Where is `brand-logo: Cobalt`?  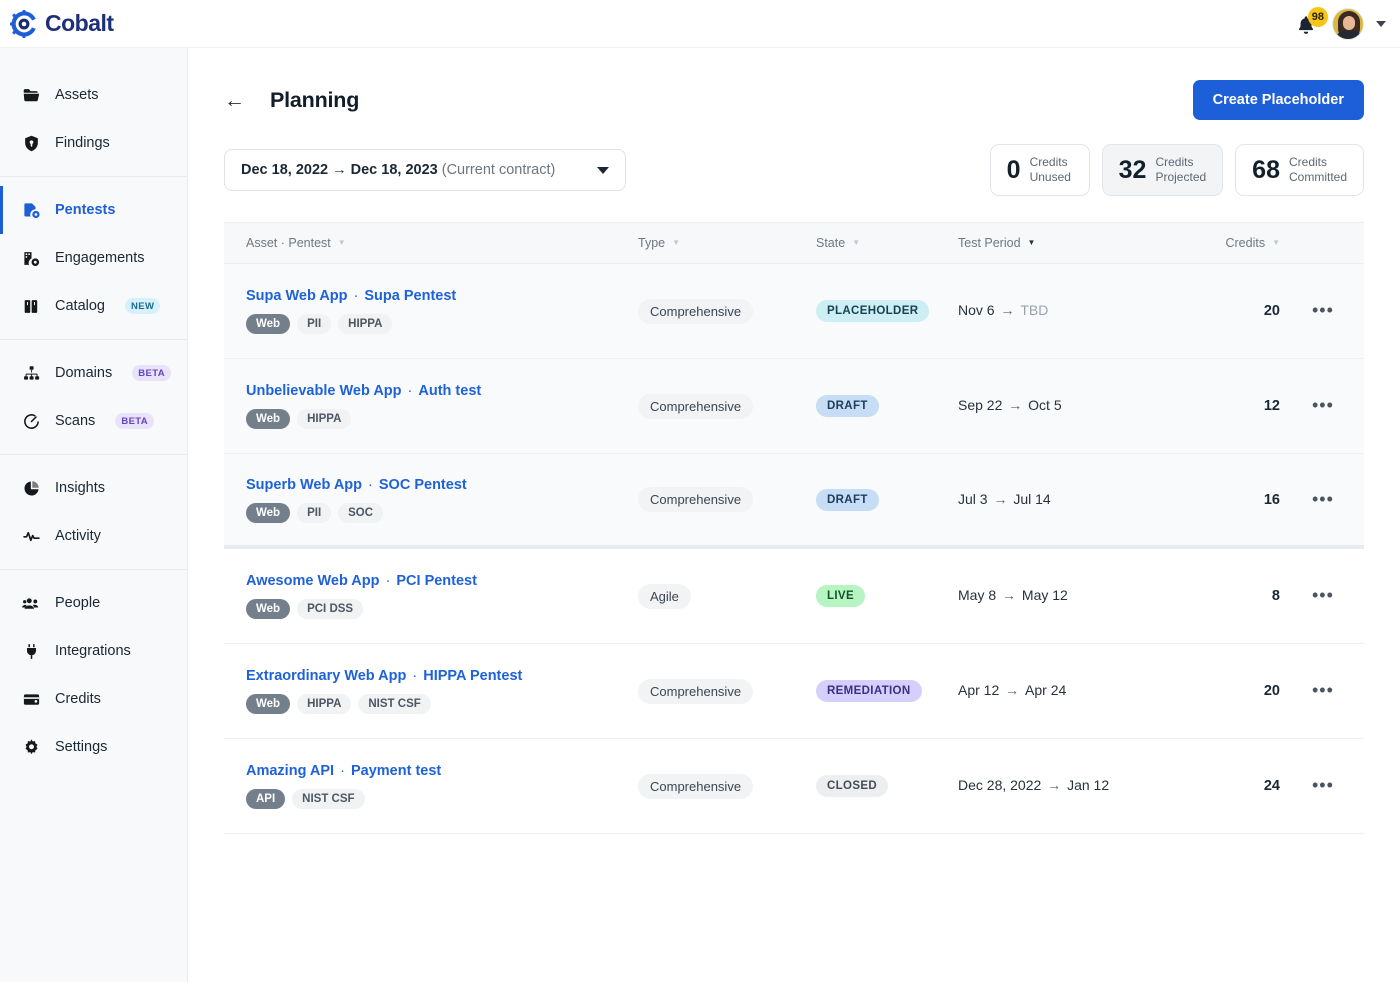
brand-logo: Cobalt is located at coordinates (62, 23).